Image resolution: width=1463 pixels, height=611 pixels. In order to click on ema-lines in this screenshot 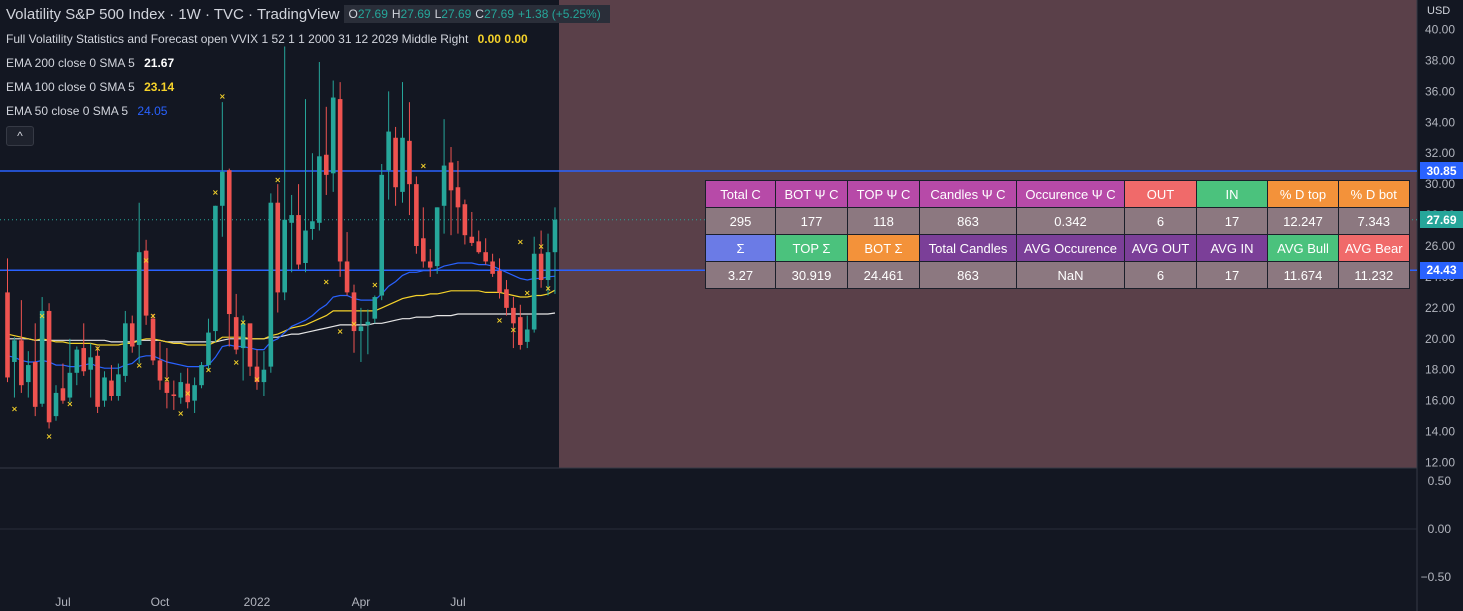, I will do `click(281, 315)`.